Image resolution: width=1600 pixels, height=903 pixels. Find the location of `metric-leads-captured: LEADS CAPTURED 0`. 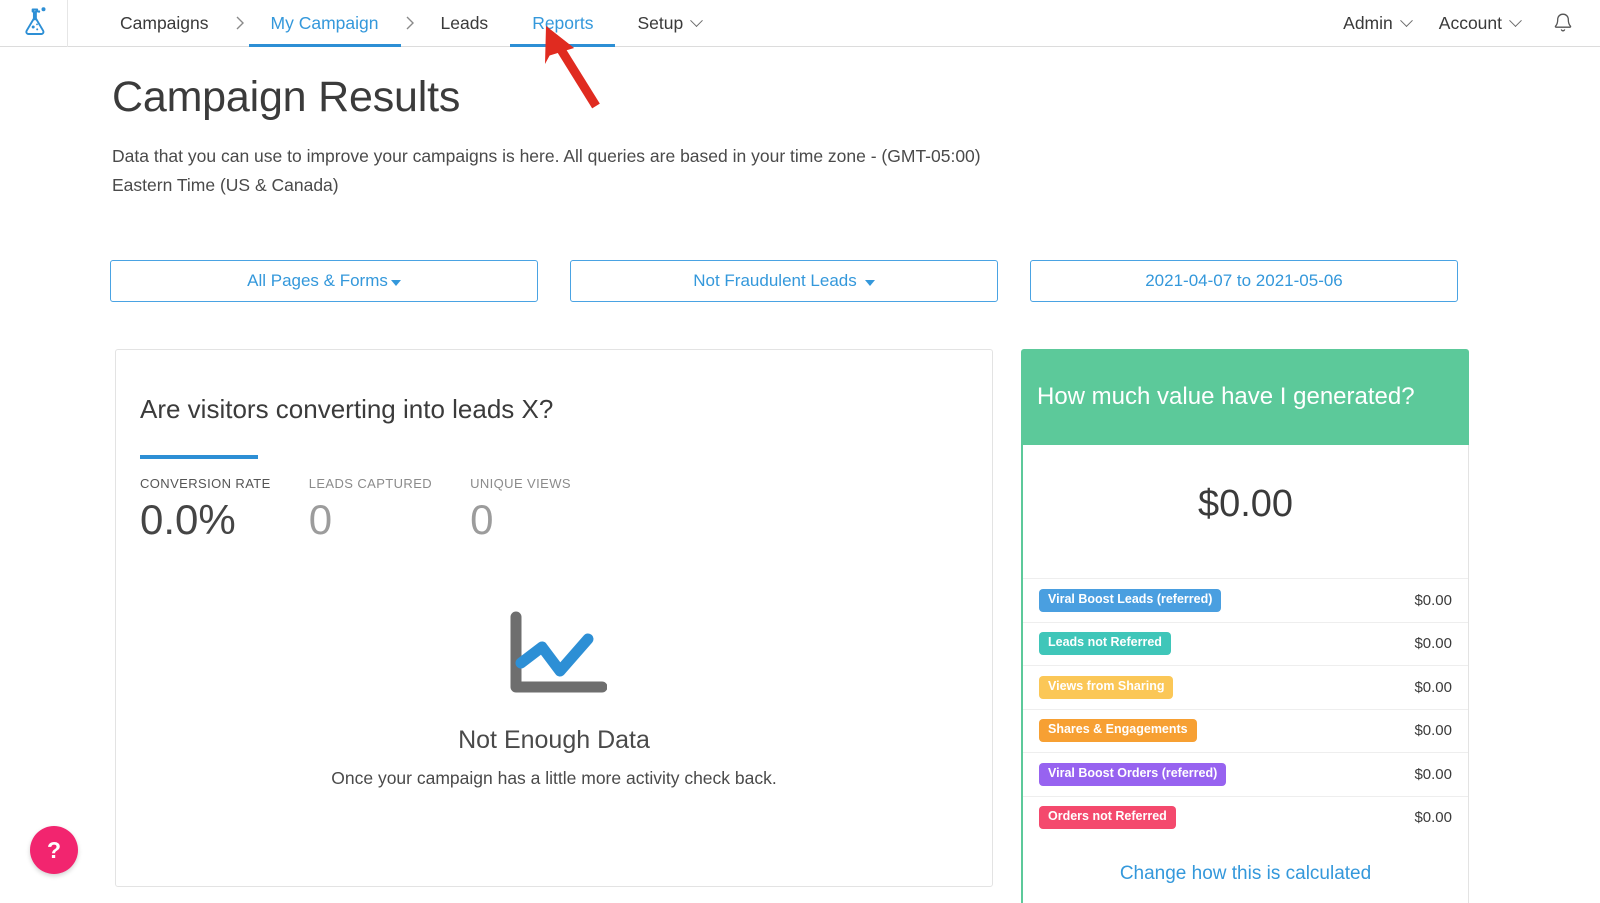

metric-leads-captured: LEADS CAPTURED 0 is located at coordinates (370, 511).